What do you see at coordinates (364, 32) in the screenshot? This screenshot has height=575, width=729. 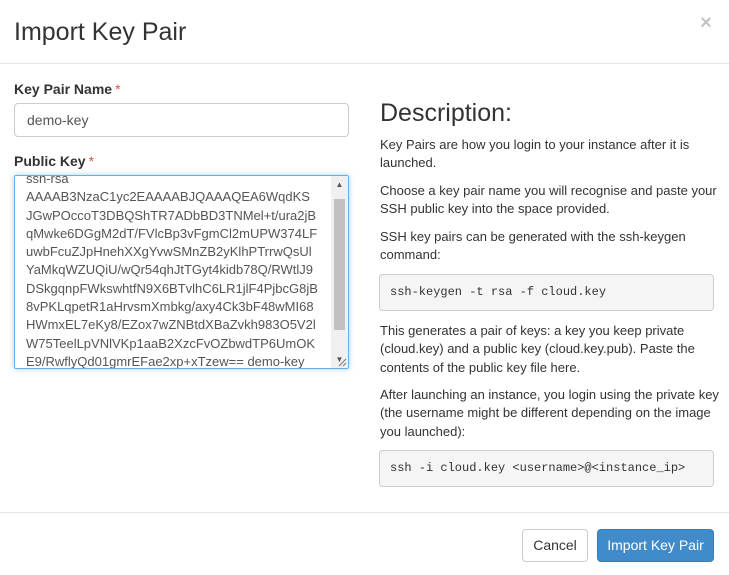 I see `modal-header: Import Key Pair ×` at bounding box center [364, 32].